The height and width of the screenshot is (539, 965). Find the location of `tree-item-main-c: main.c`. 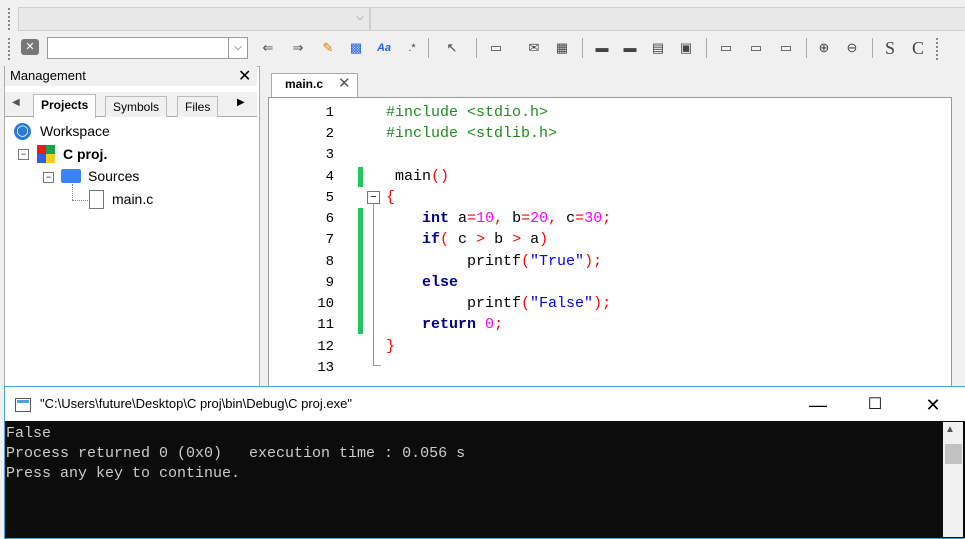

tree-item-main-c: main.c is located at coordinates (132, 199).